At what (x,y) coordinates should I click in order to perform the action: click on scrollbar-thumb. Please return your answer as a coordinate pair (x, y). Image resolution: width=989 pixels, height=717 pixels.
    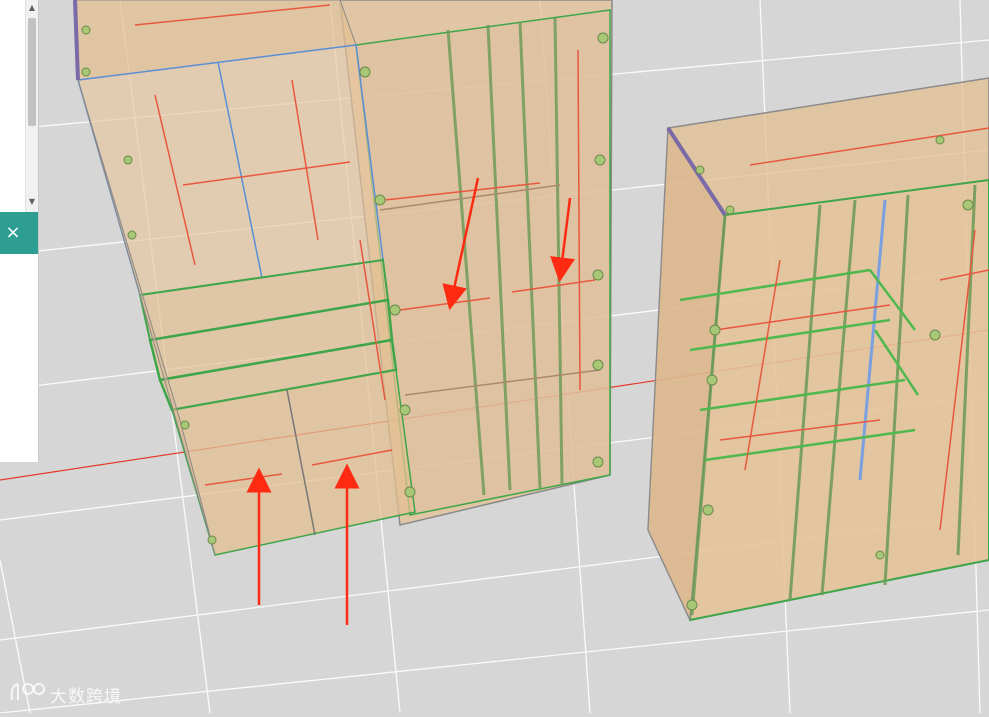
    Looking at the image, I should click on (32, 72).